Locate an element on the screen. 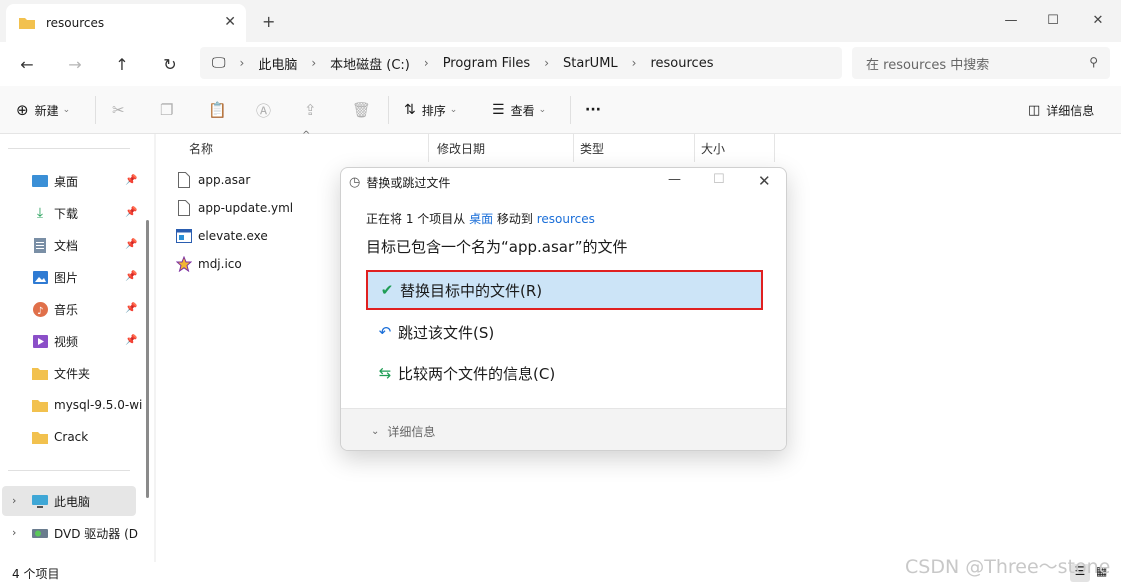  skip-file-option: ↶ 跳过该文件(S) is located at coordinates (564, 332).